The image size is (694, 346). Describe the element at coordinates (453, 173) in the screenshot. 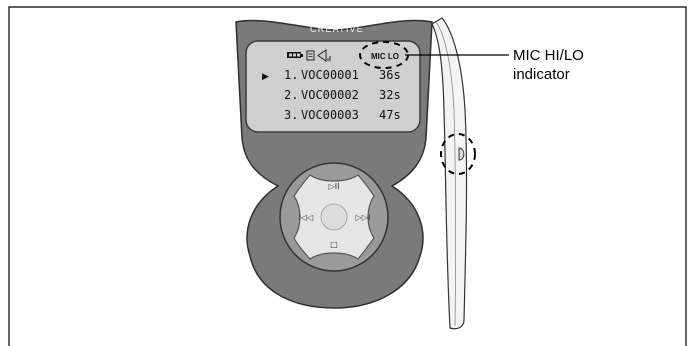

I see `device-side-view` at that location.